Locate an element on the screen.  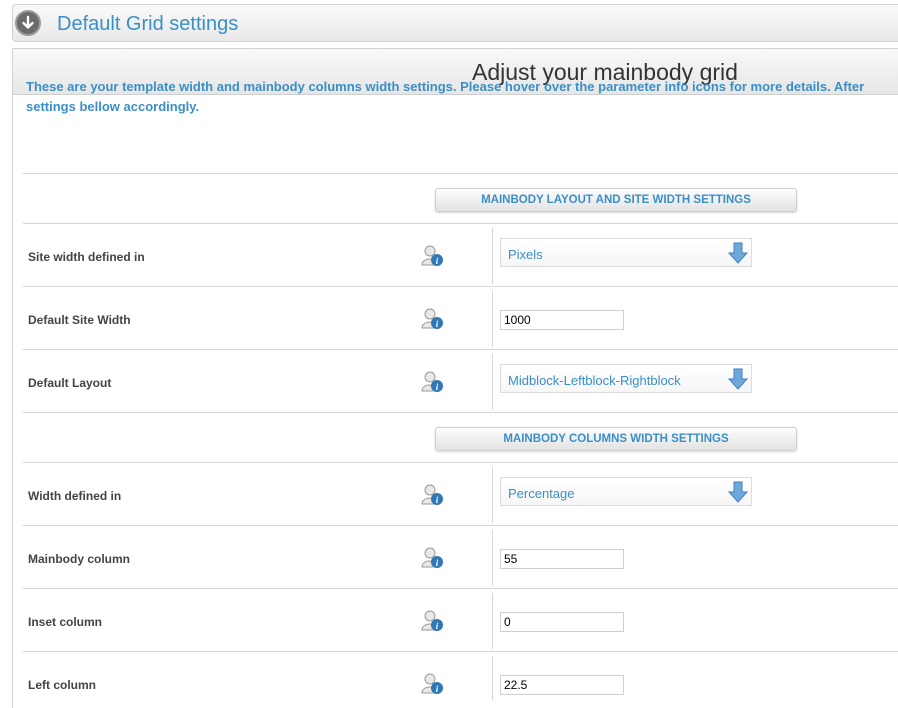
default-grid-settings-header: Default Grid settings is located at coordinates (455, 23).